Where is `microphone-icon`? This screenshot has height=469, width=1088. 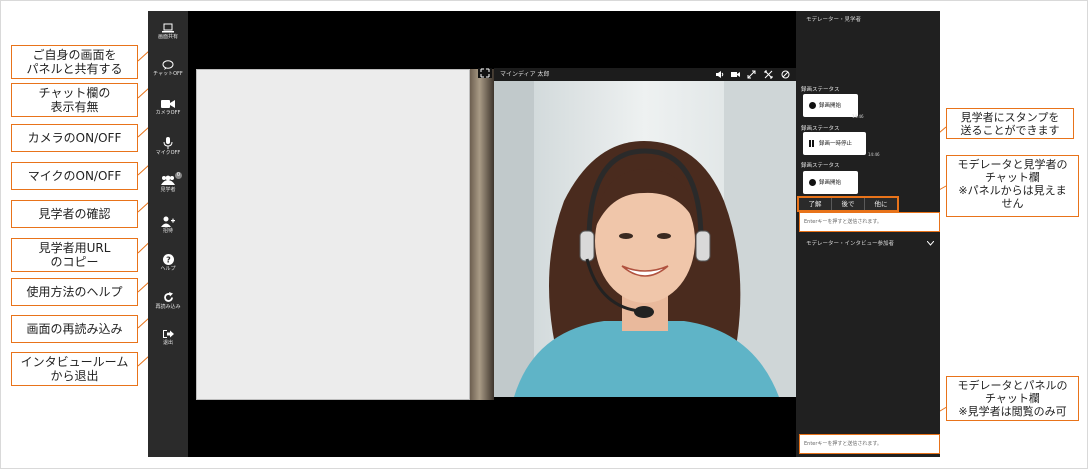 microphone-icon is located at coordinates (168, 143).